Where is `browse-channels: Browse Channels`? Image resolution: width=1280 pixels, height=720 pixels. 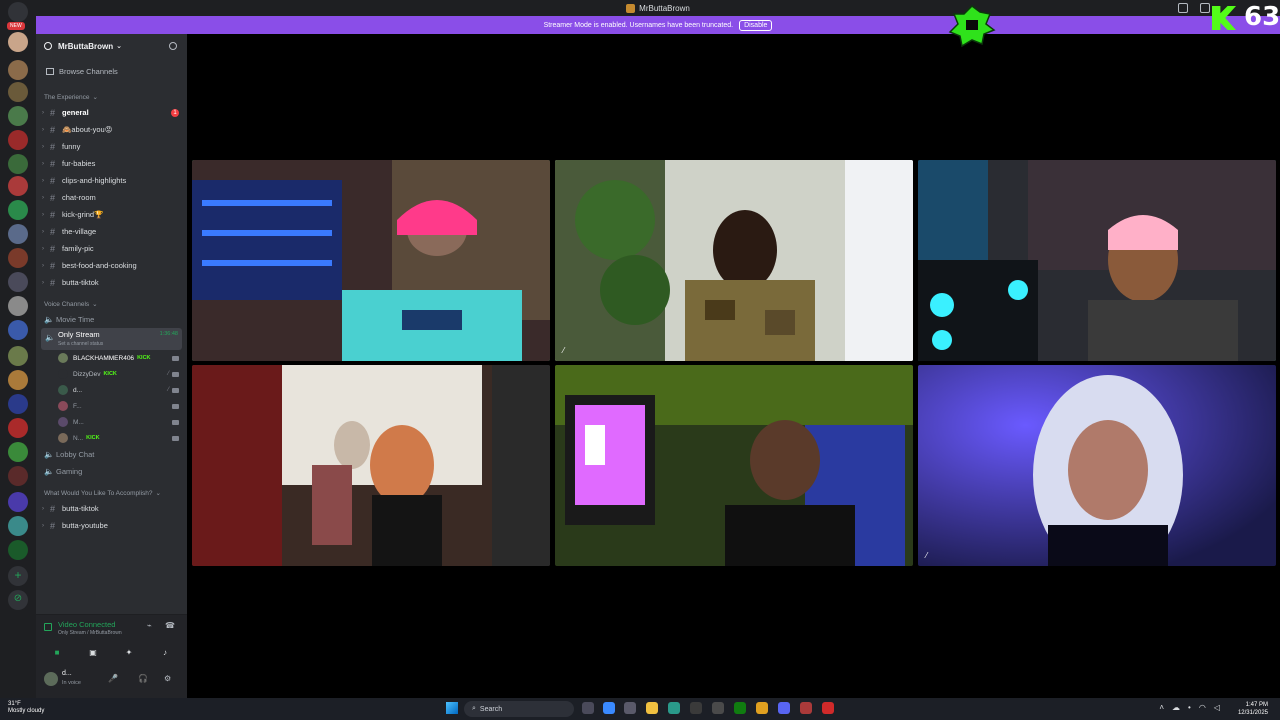 browse-channels: Browse Channels is located at coordinates (111, 71).